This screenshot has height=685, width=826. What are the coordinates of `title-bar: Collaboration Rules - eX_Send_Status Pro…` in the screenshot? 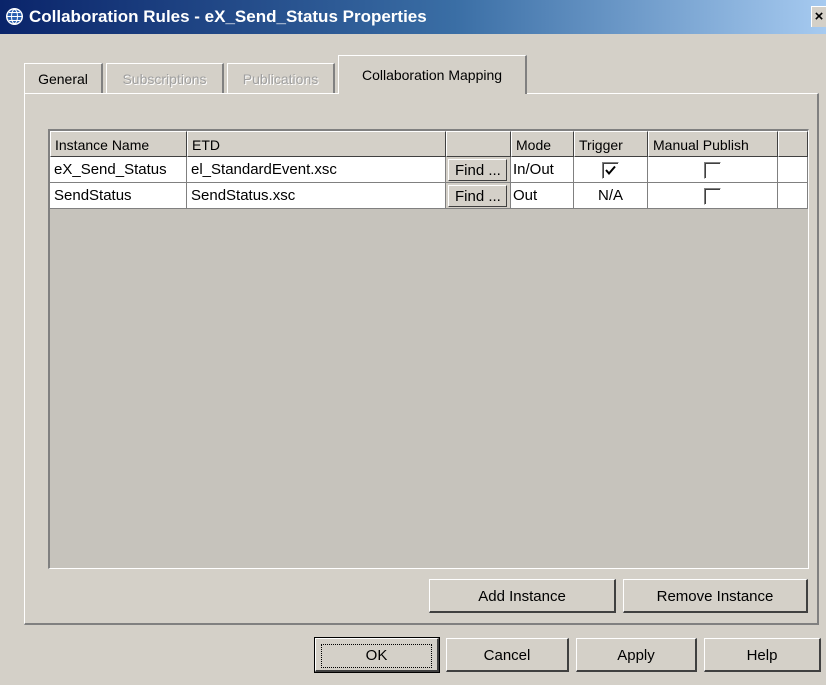 It's located at (413, 17).